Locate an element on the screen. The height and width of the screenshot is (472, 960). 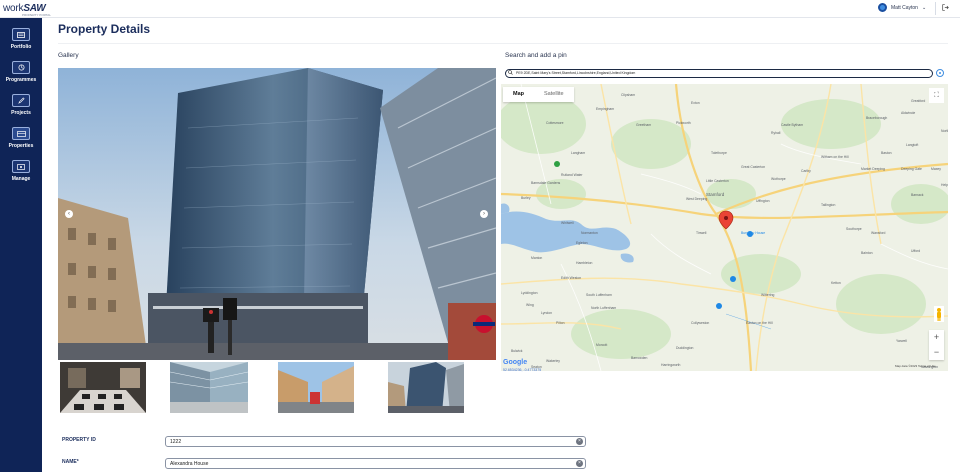
map-place-label: Yarwell is located at coordinates (901, 341).